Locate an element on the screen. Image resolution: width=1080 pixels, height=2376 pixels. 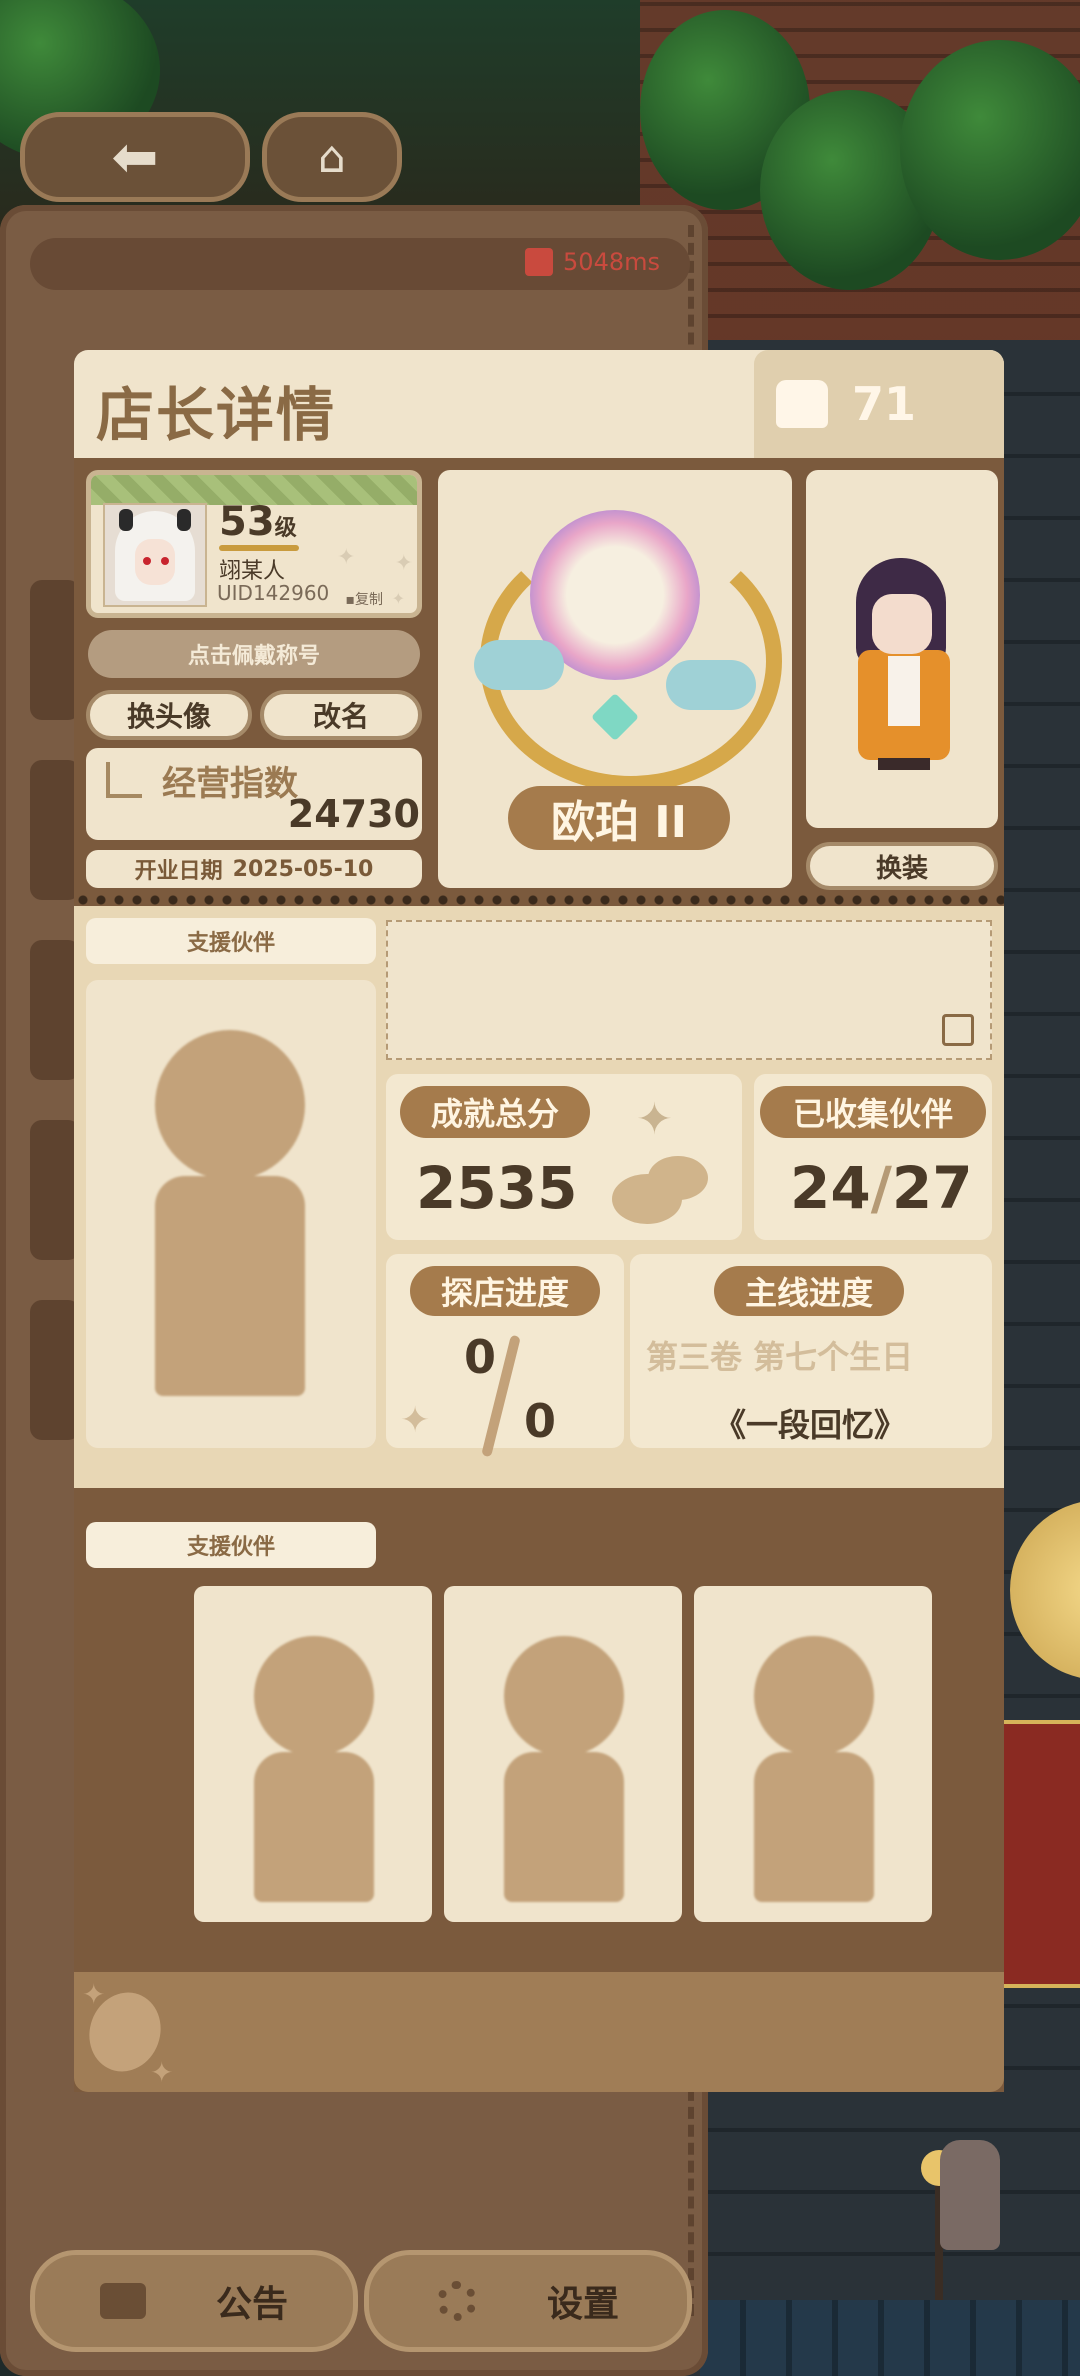
main-story-chapter: 第三卷 第七个生日 is located at coordinates (780, 1357).